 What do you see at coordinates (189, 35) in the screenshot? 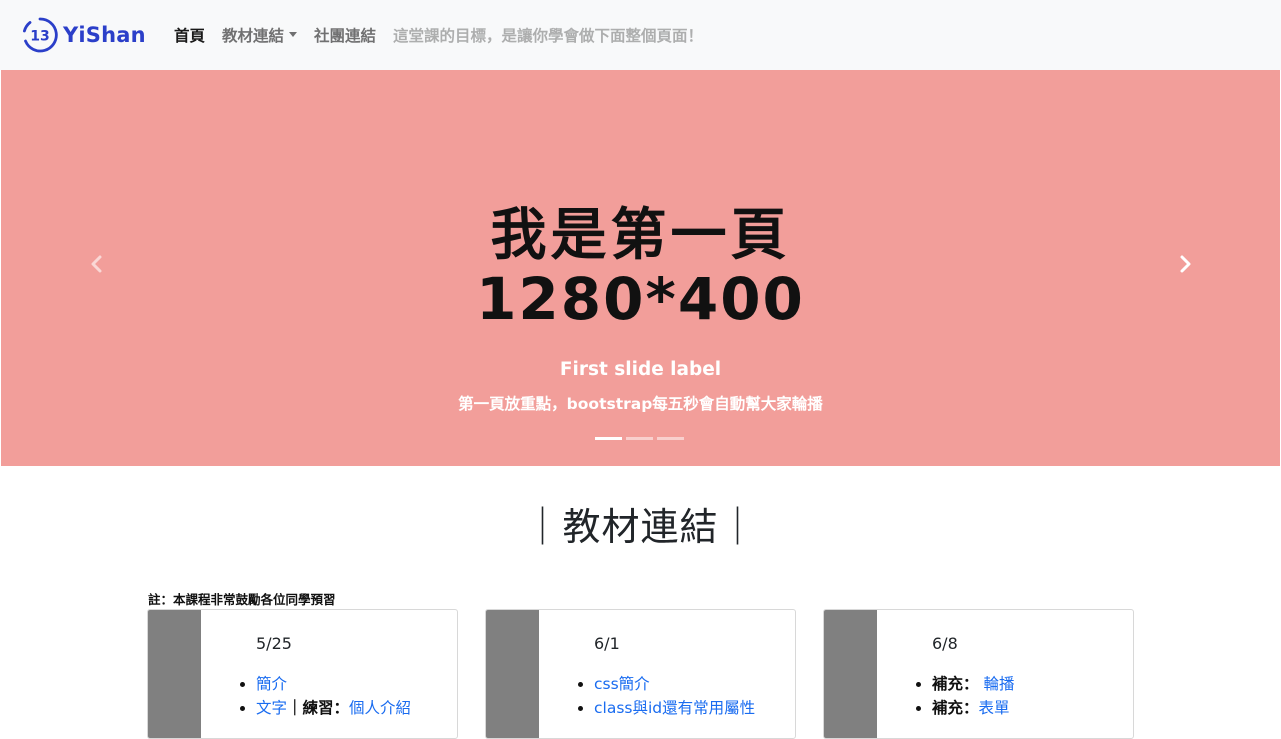
I see `nav-home-link: 首頁` at bounding box center [189, 35].